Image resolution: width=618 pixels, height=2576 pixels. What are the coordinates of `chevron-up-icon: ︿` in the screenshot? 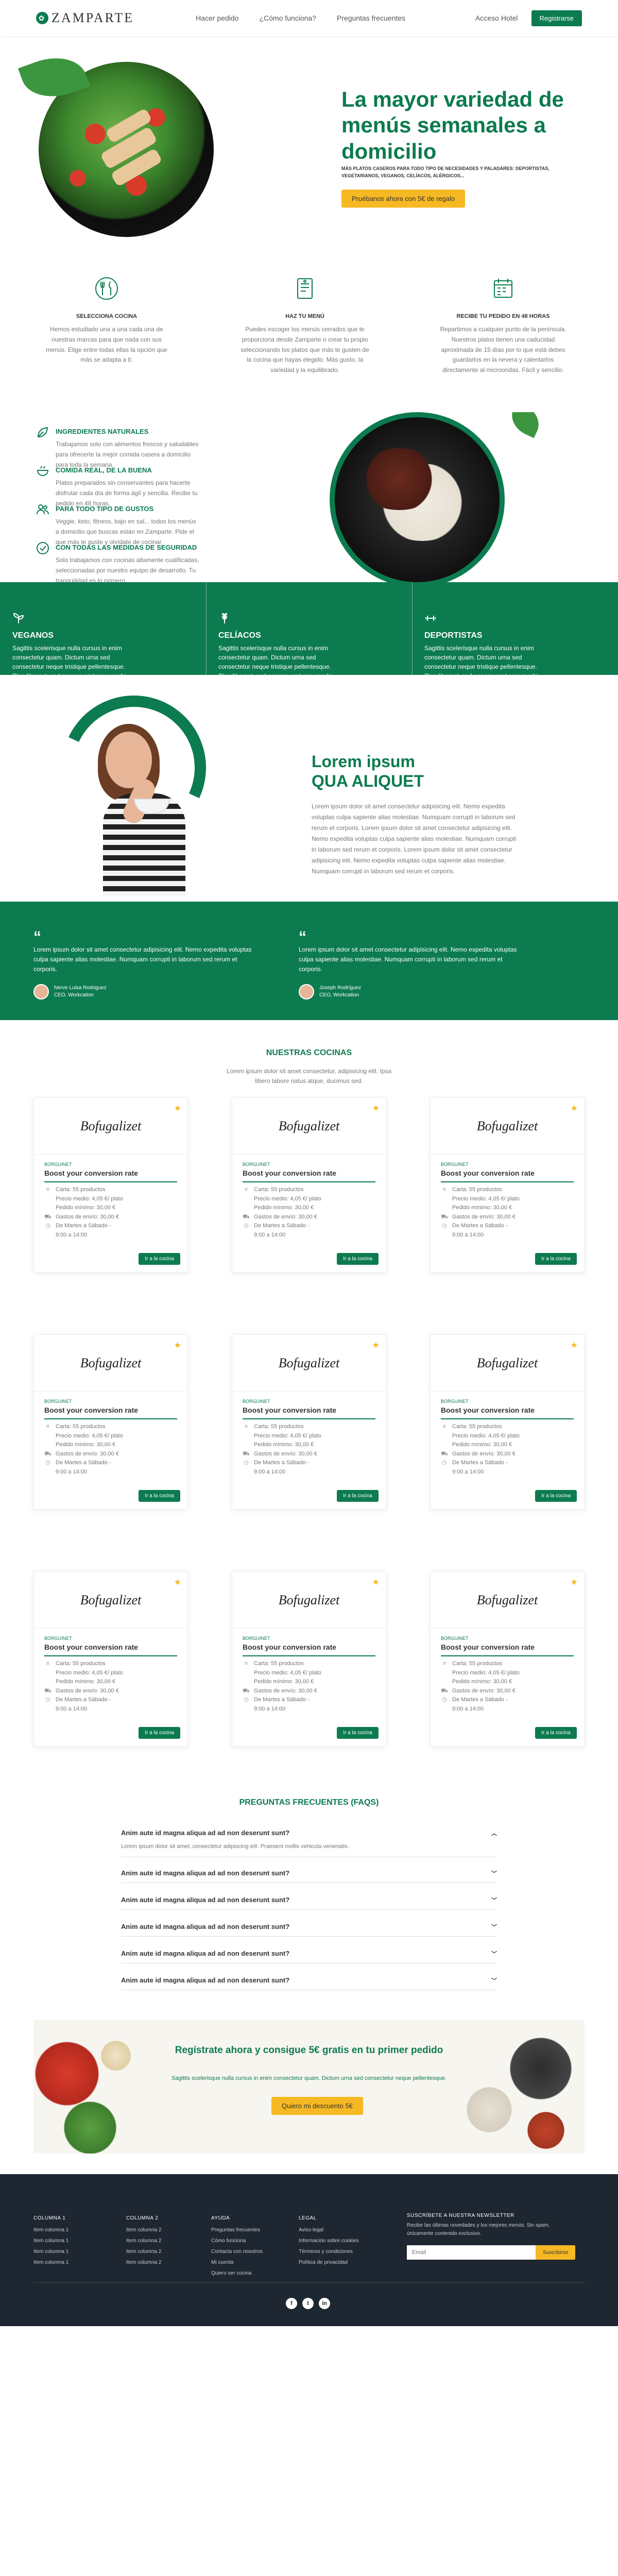 It's located at (494, 1833).